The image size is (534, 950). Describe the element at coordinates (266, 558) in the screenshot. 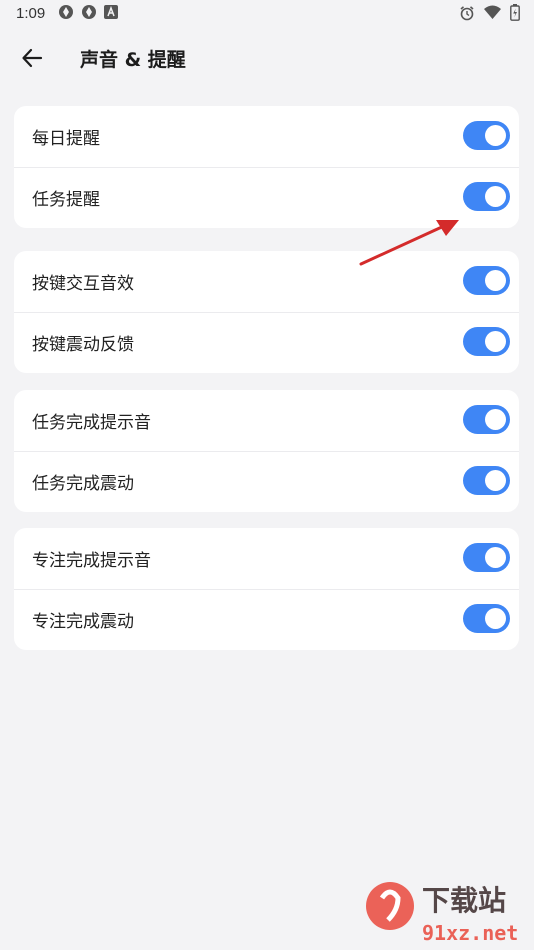

I see `setting-row-focus-complete-sound: 专注完成提示音` at that location.